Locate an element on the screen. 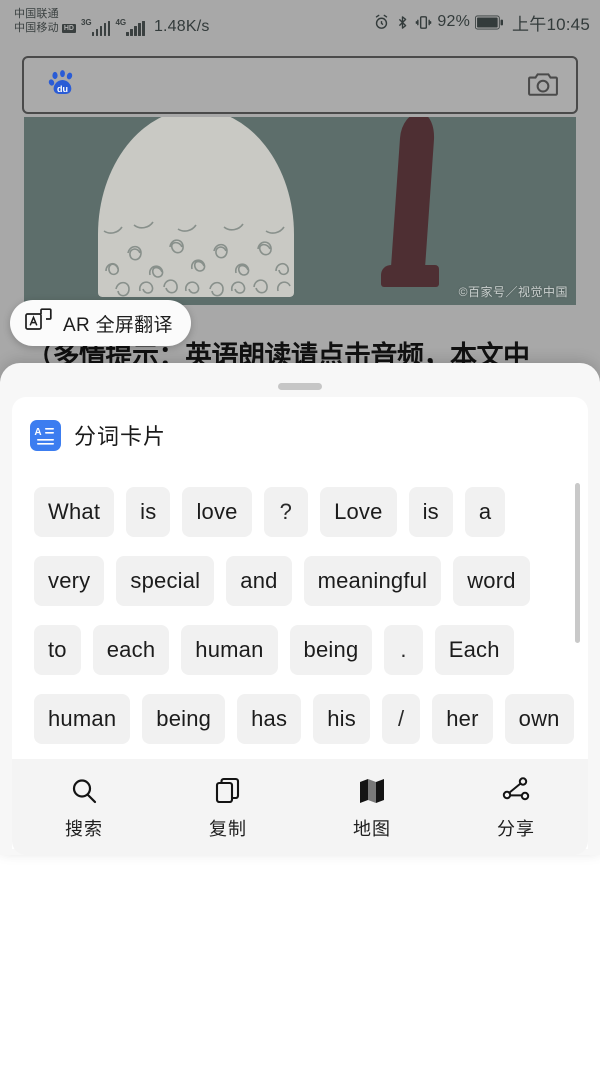 The image size is (600, 1066). signal-3g-label: 3G is located at coordinates (86, 22).